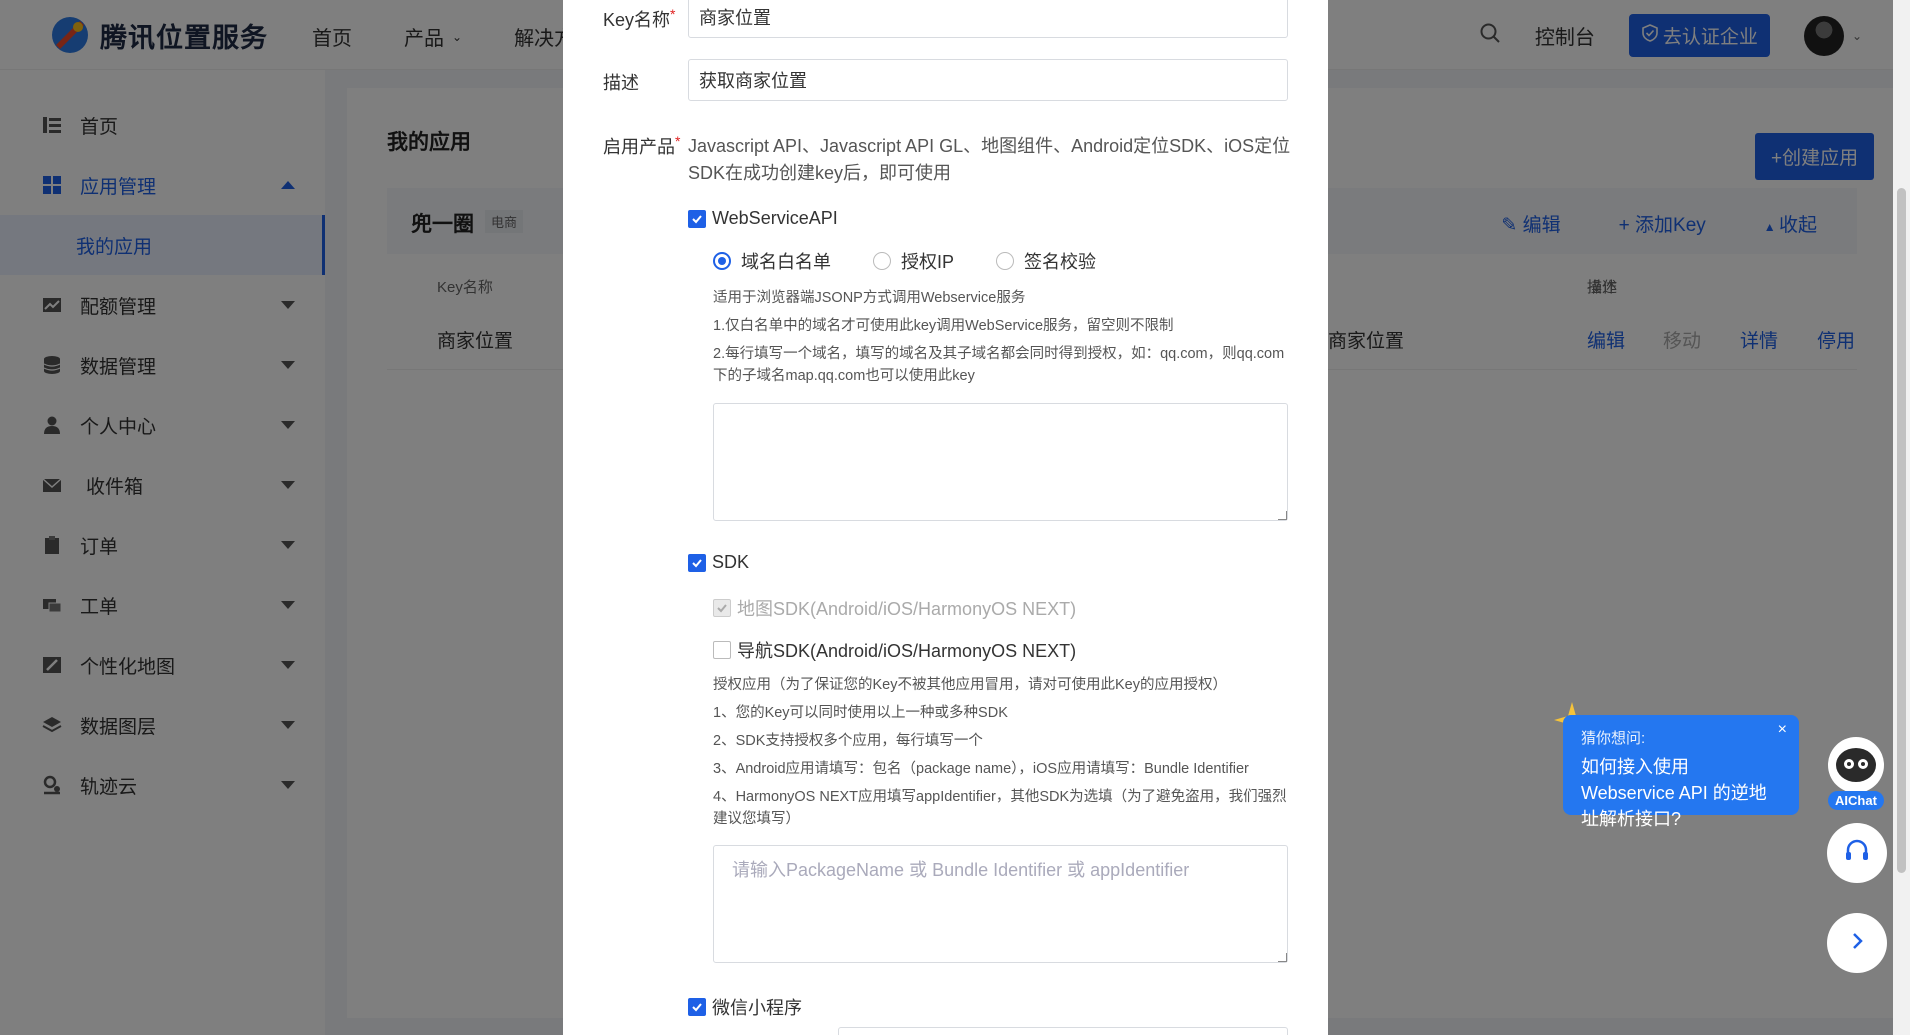 The height and width of the screenshot is (1035, 1910). I want to click on key-name-input: 商家位置, so click(988, 19).